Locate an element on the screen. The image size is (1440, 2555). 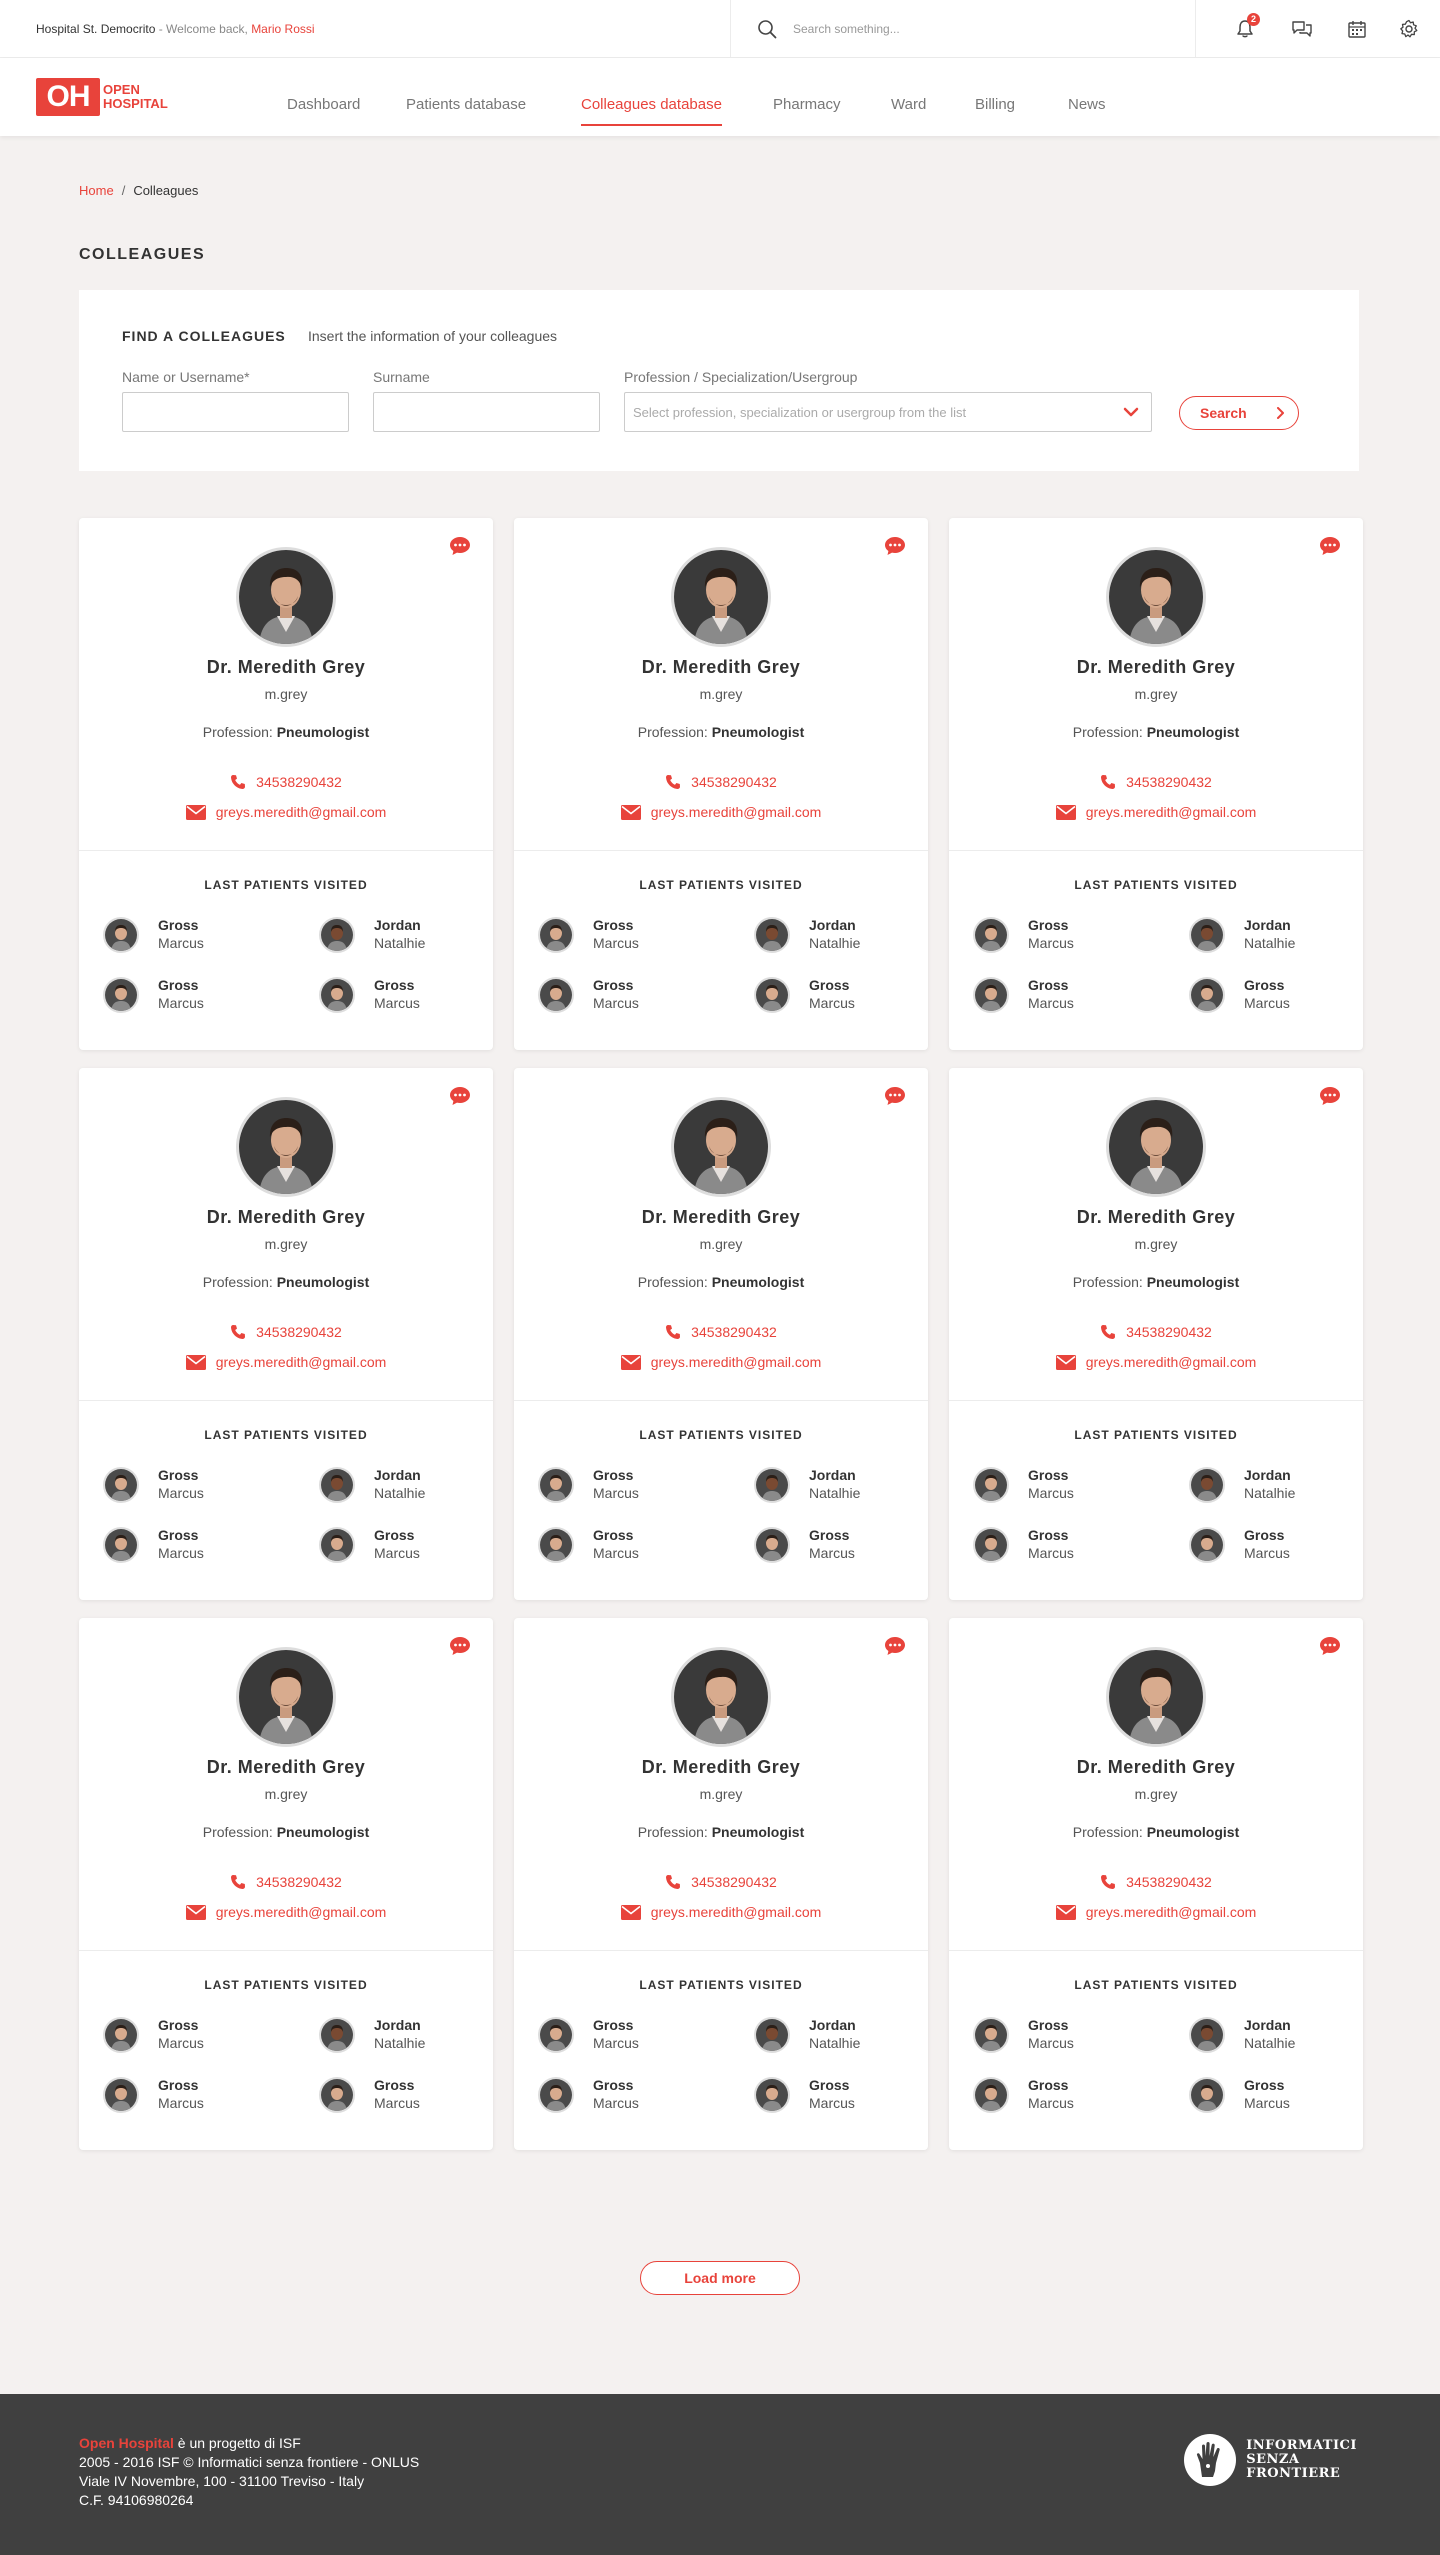
settings-button is located at coordinates (1409, 29).